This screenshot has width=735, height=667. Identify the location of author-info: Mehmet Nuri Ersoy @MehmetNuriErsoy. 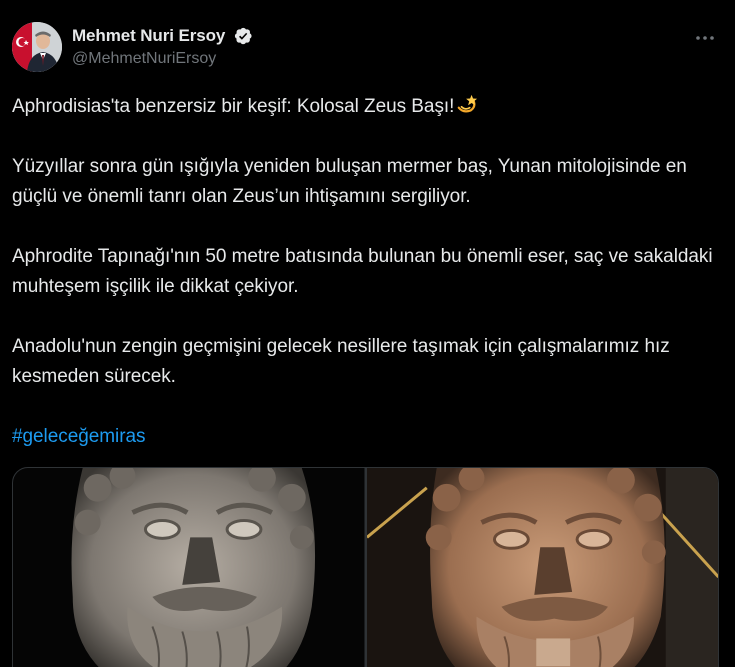
(162, 47).